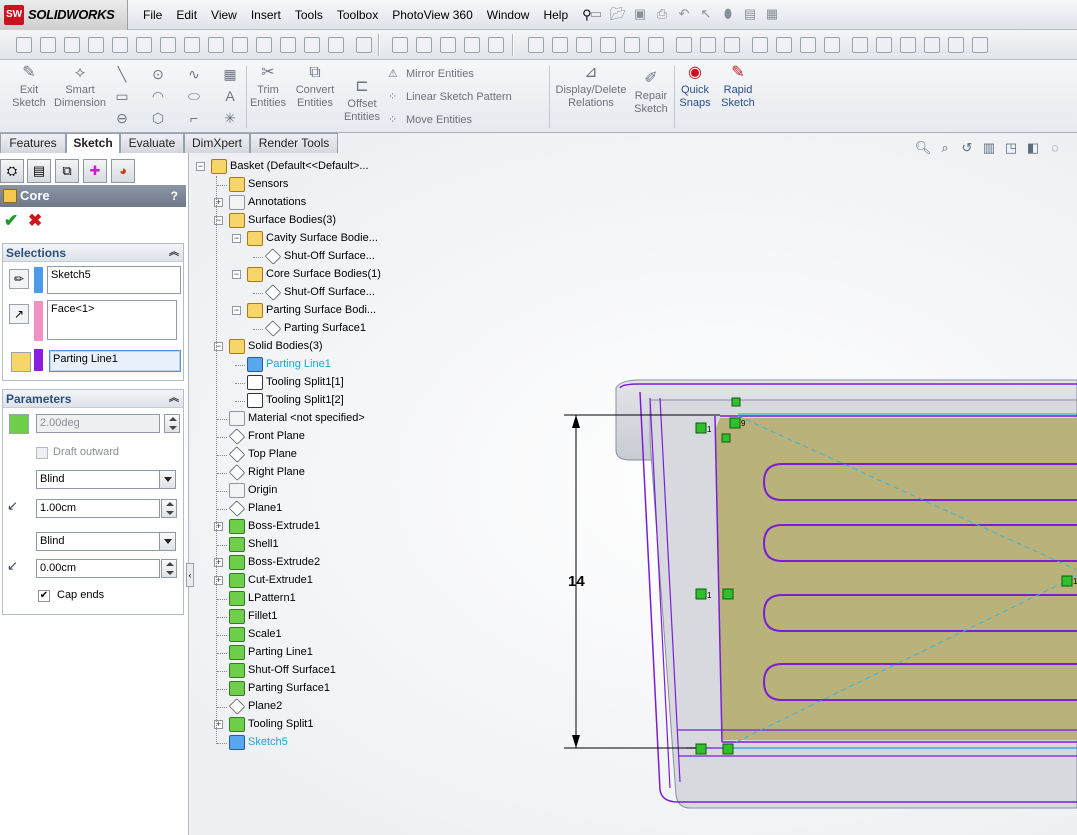 The height and width of the screenshot is (835, 1077). What do you see at coordinates (738, 87) in the screenshot?
I see `rapid-sketch-button: ✎ Rapid Sketch` at bounding box center [738, 87].